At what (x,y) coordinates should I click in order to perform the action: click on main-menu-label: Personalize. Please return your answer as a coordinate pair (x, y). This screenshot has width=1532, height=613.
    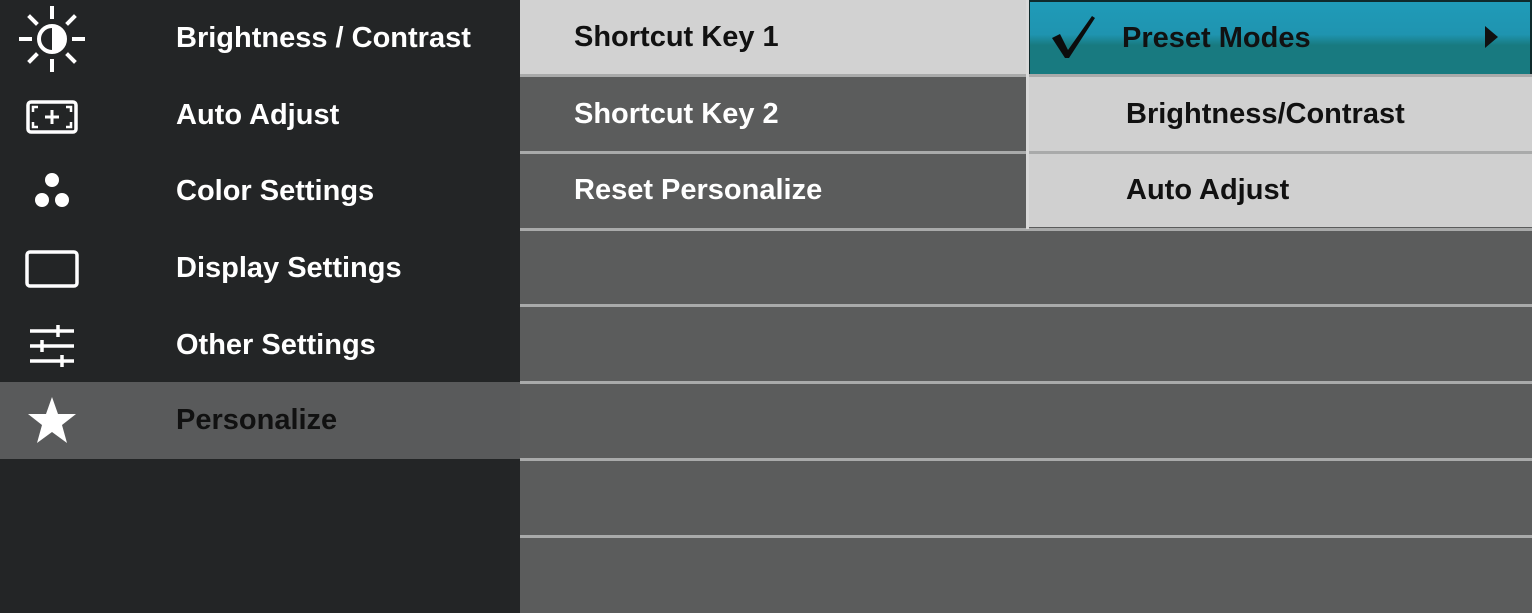
    Looking at the image, I should click on (257, 420).